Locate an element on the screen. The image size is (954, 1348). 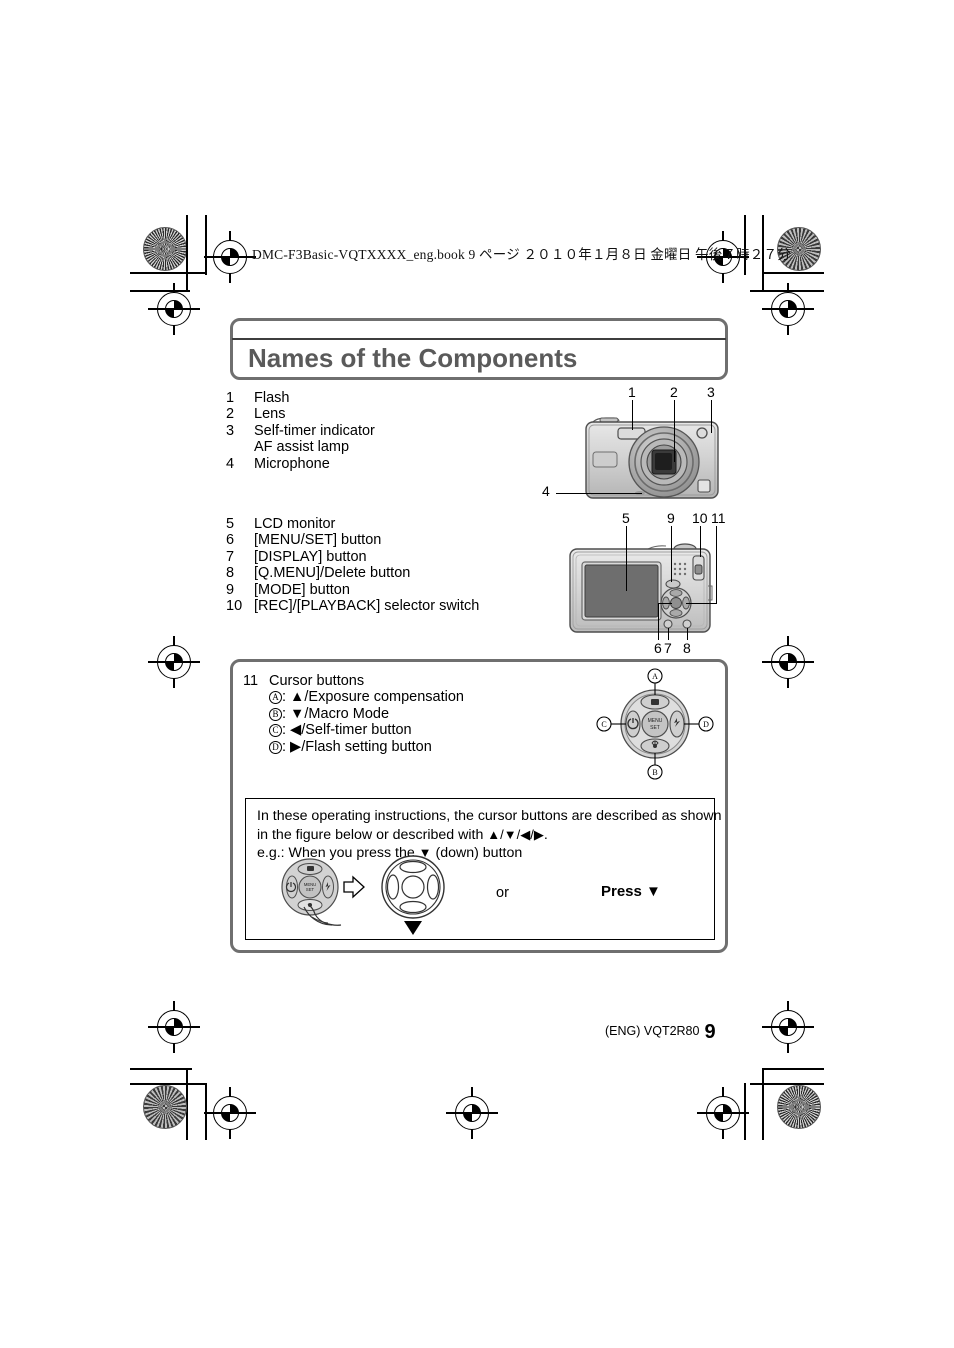
page-title: Names of the Components is located at coordinates (413, 358).